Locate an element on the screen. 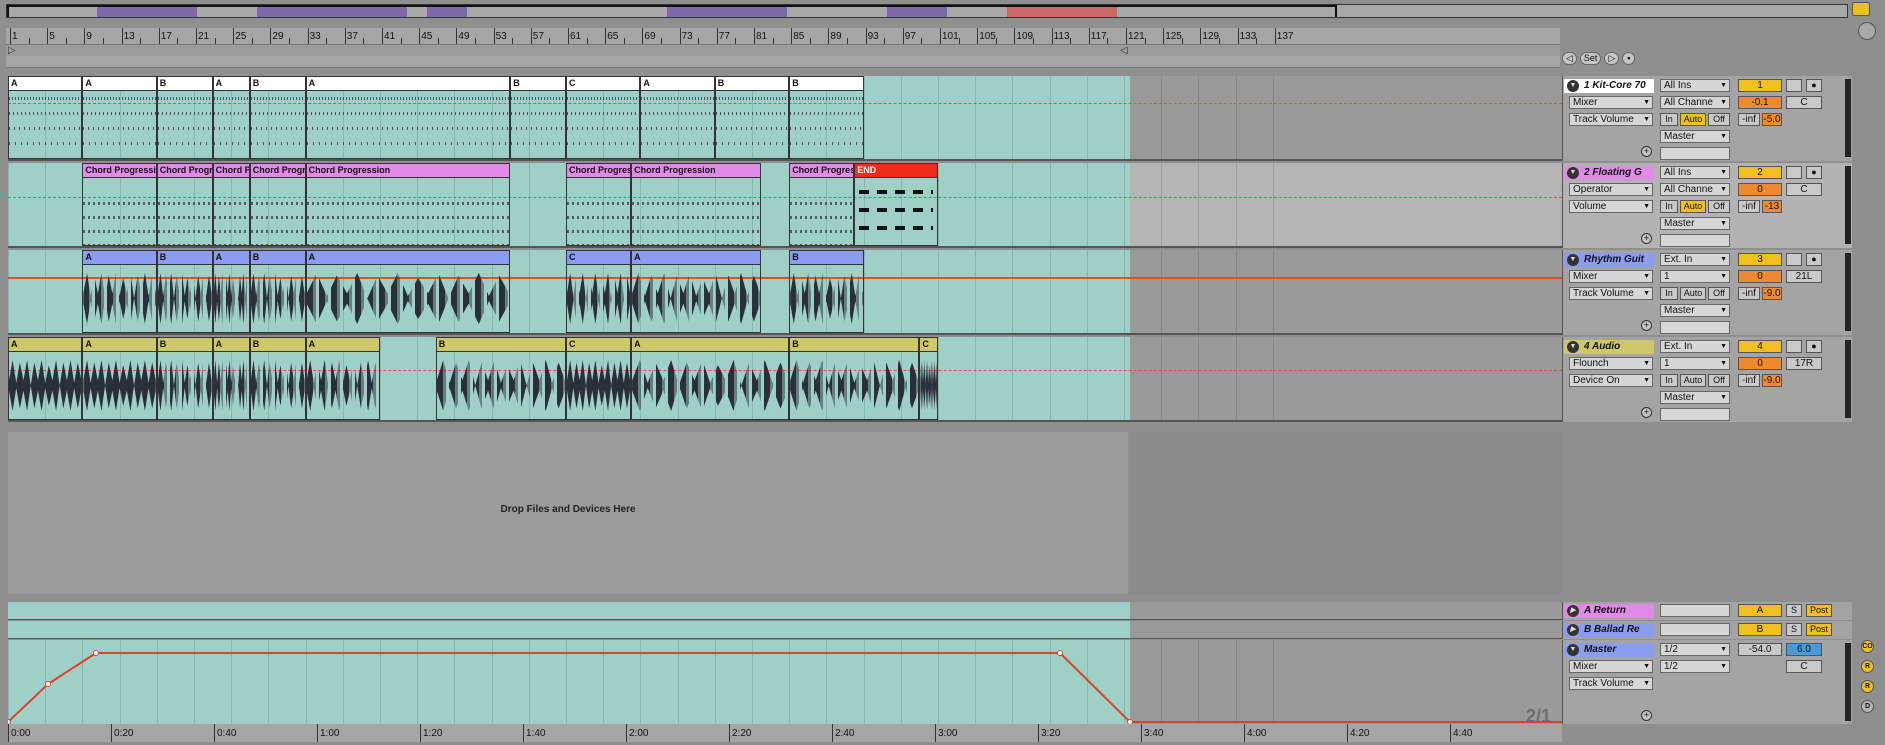 The height and width of the screenshot is (745, 1885). cue-volume: -54.0 is located at coordinates (1760, 649).